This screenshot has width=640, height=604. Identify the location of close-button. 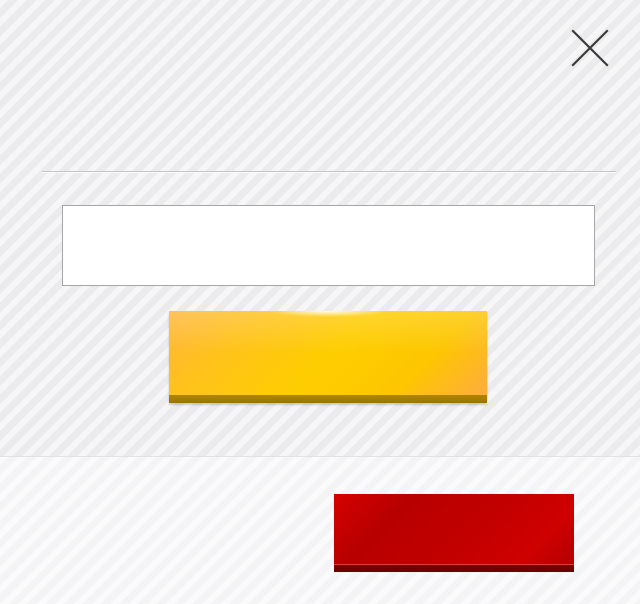
(590, 48).